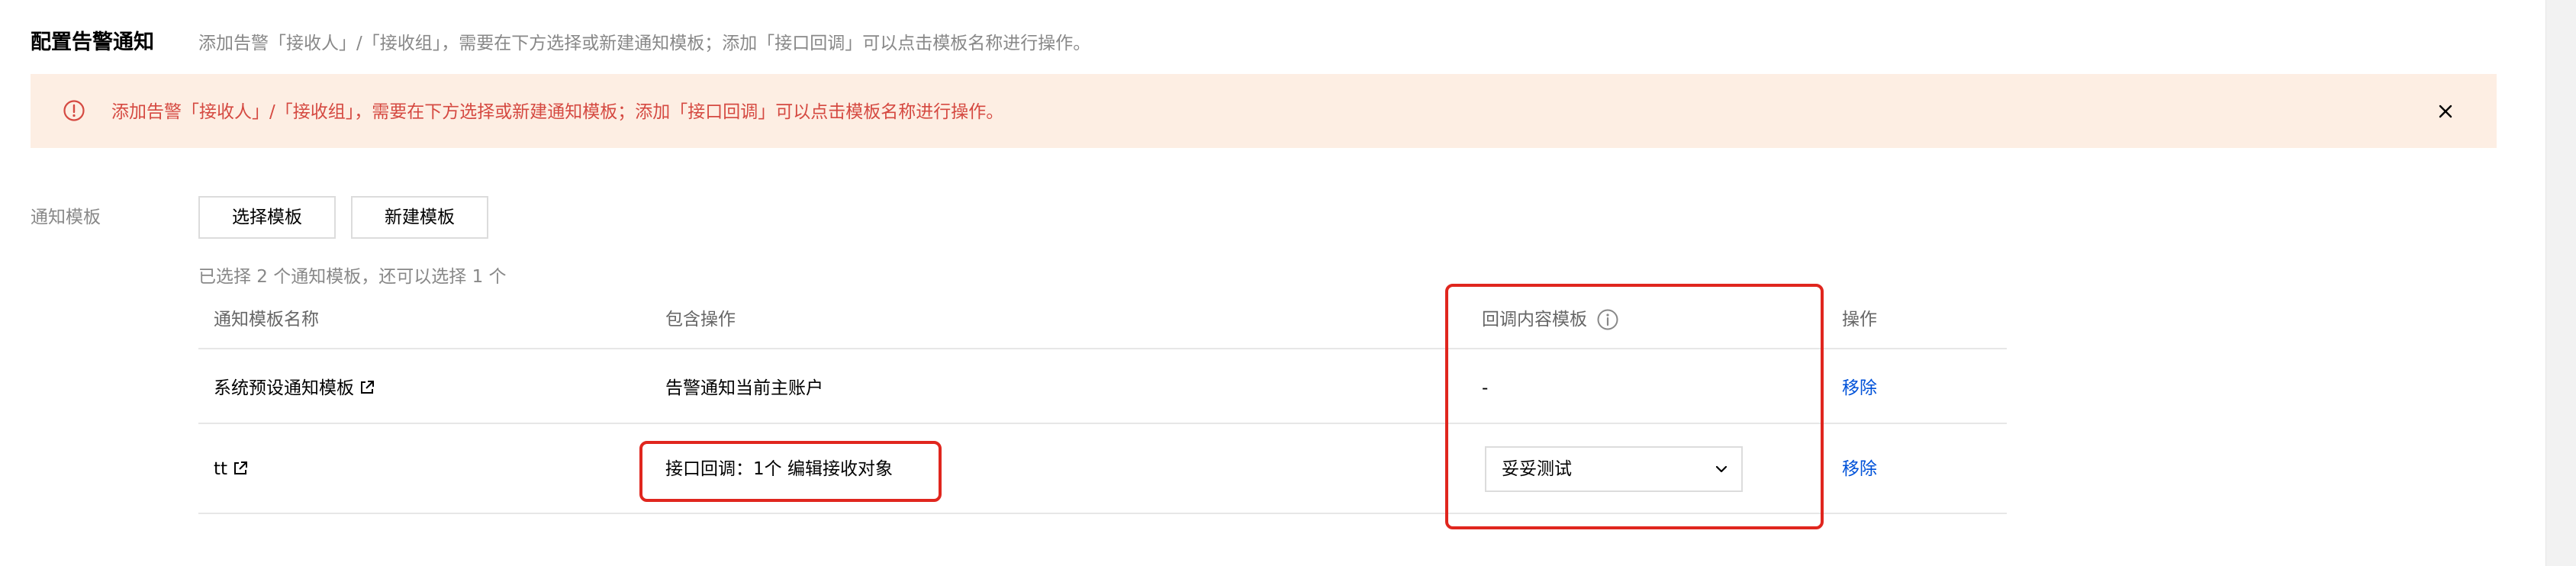 Image resolution: width=2576 pixels, height=566 pixels. What do you see at coordinates (2445, 111) in the screenshot?
I see `close-icon` at bounding box center [2445, 111].